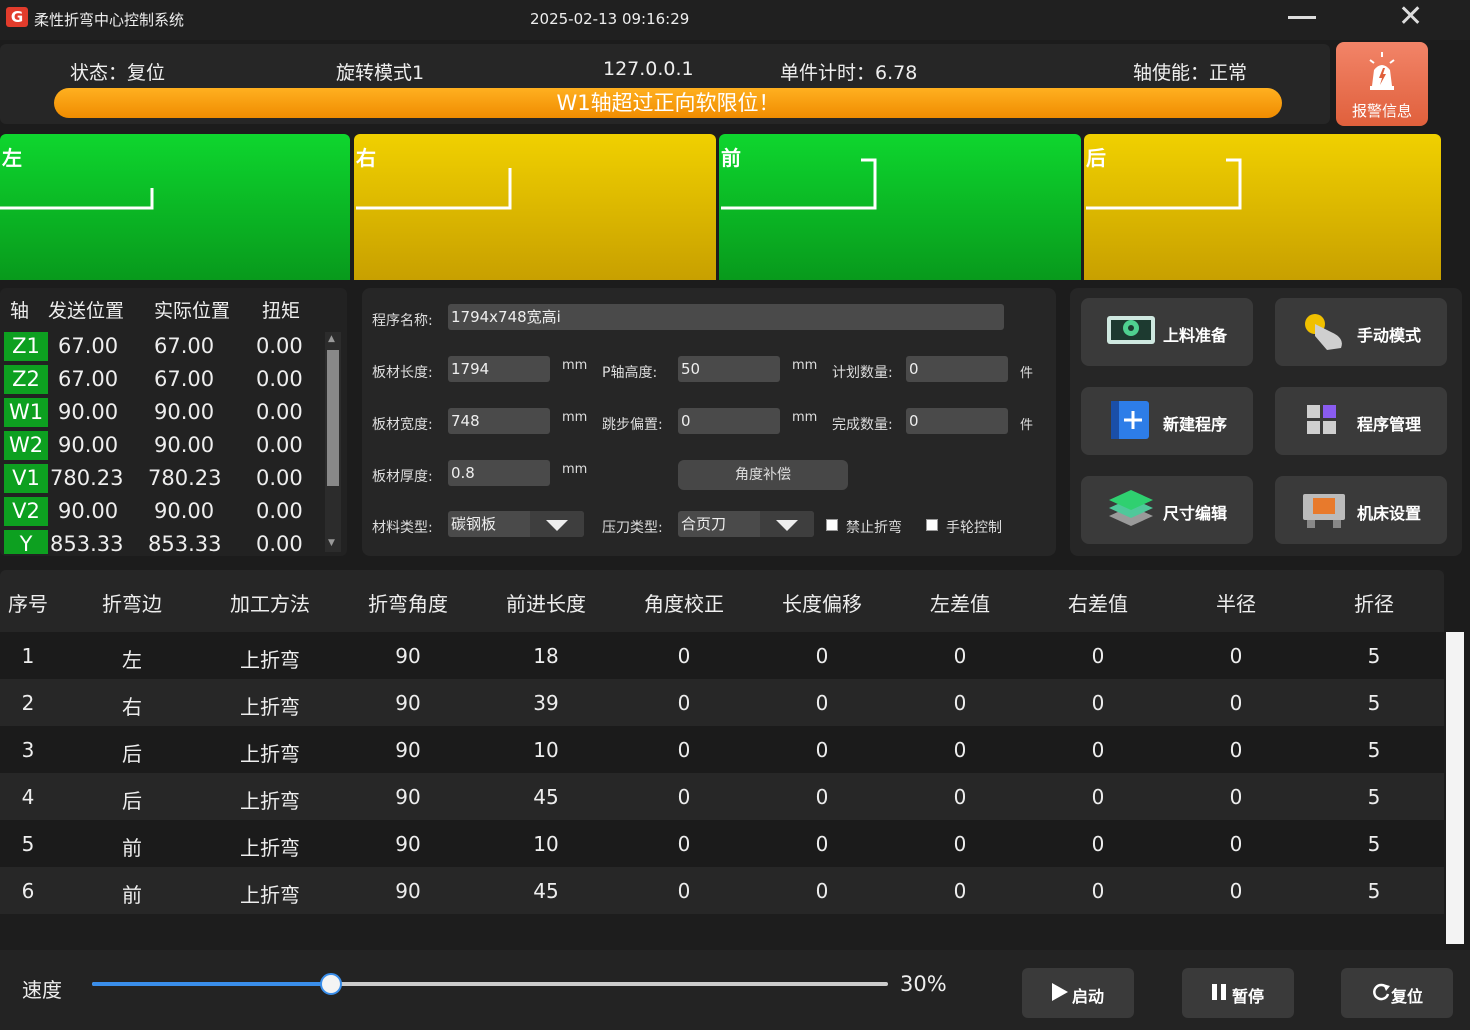 The width and height of the screenshot is (1470, 1030). What do you see at coordinates (490, 984) in the screenshot?
I see `speed-slider` at bounding box center [490, 984].